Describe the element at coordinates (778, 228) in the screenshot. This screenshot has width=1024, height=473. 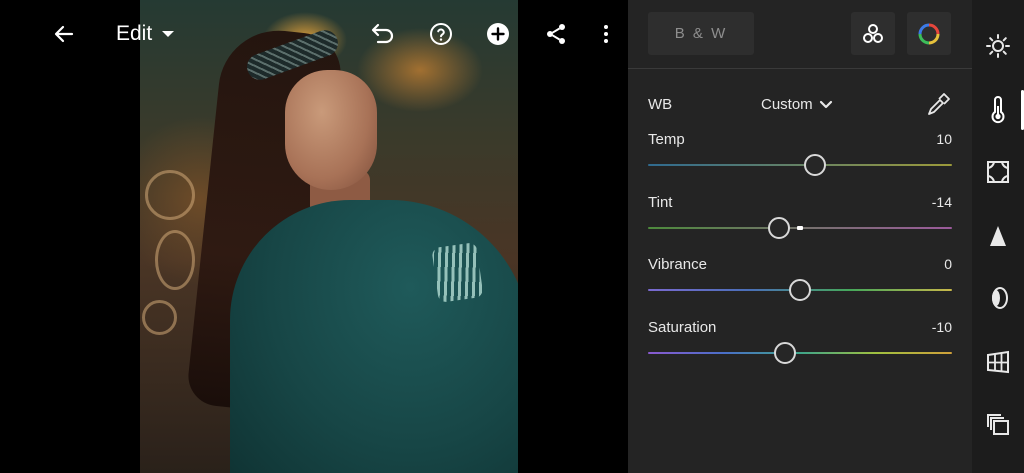
I see `tint-thumb` at that location.